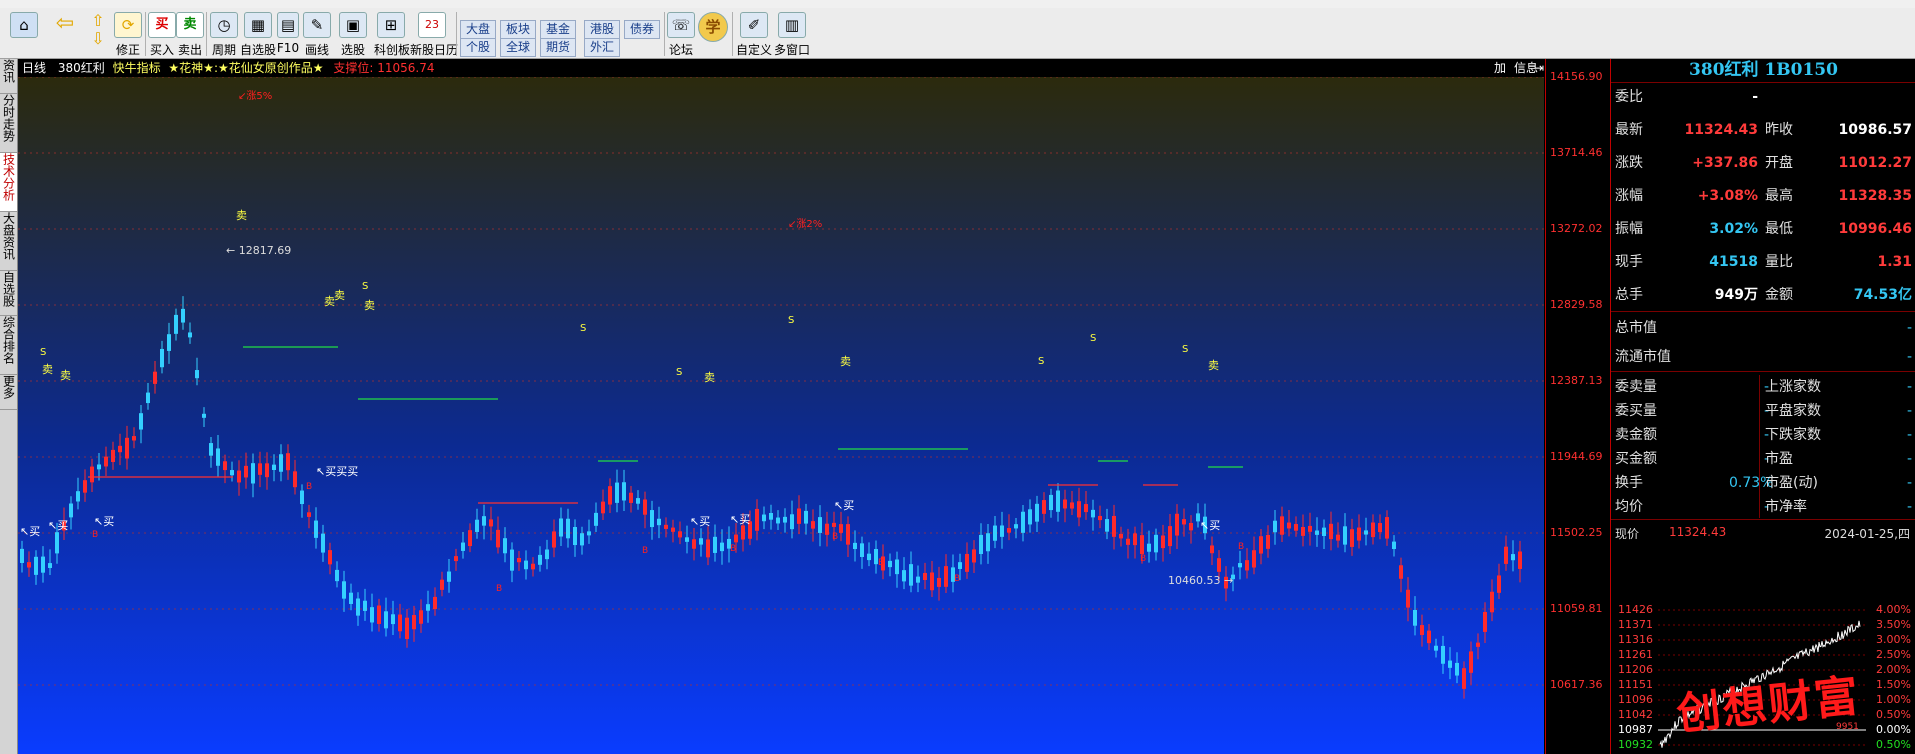  Describe the element at coordinates (128, 33) in the screenshot. I see `fix-button: ⟳ 修正` at that location.